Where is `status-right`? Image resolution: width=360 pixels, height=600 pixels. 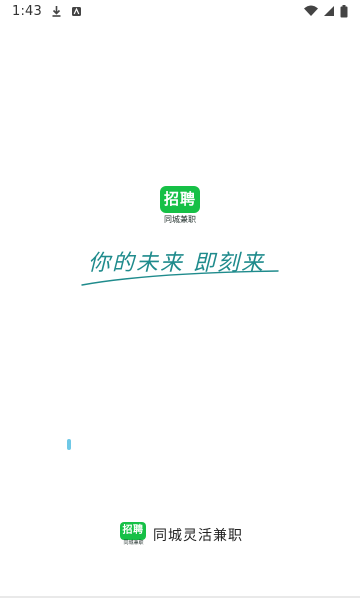 status-right is located at coordinates (332, 11).